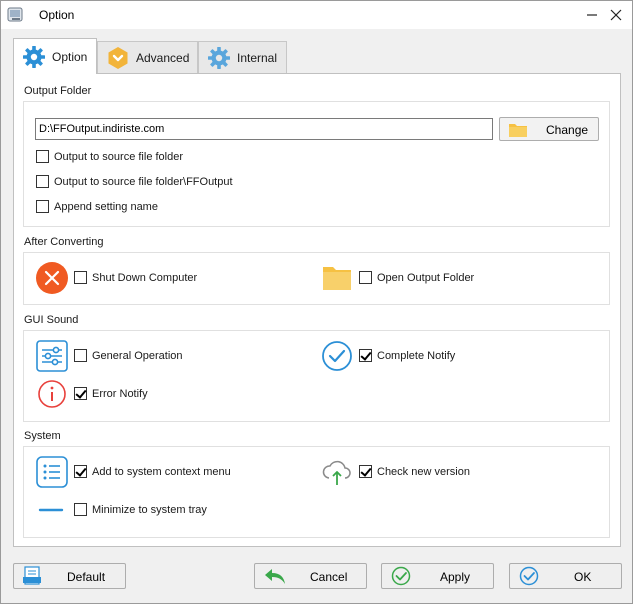  I want to click on output-source-ffoutput-checkbox, so click(42, 181).